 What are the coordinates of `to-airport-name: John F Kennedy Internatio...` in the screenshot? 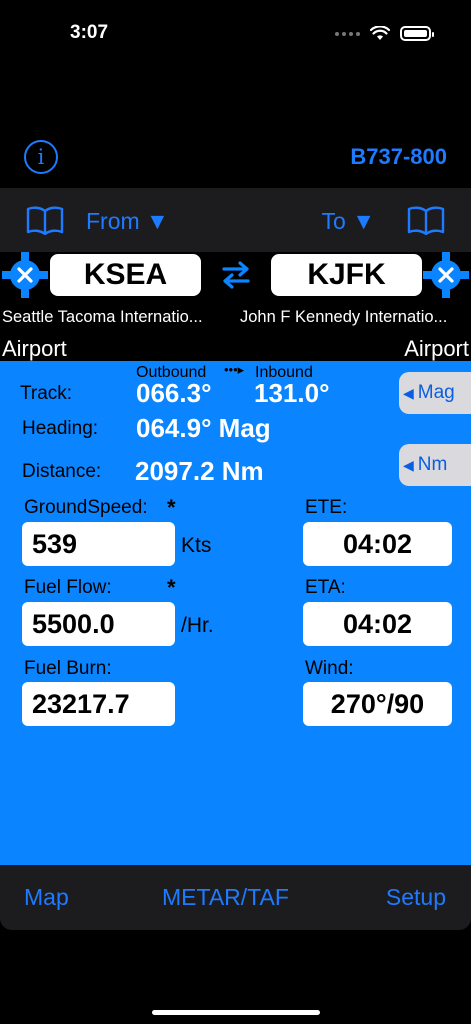 It's located at (344, 317).